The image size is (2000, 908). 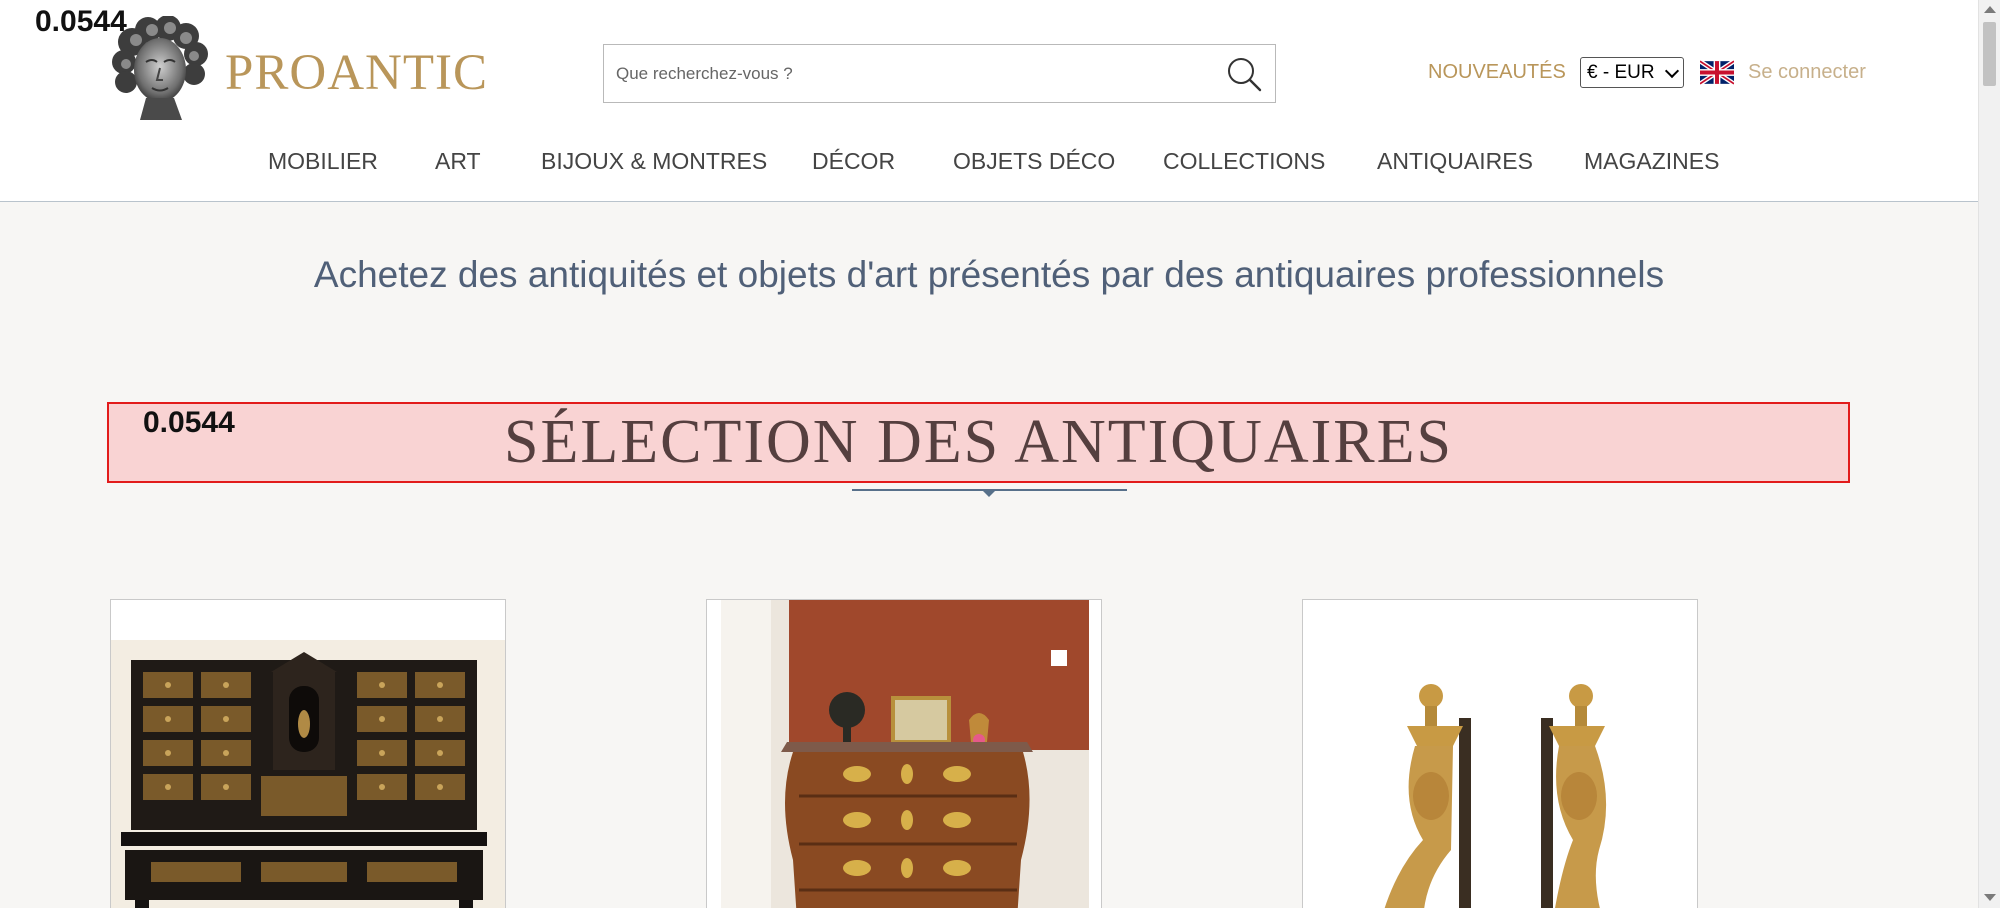 I want to click on nav-item-decor: DÉCOR, so click(x=853, y=161).